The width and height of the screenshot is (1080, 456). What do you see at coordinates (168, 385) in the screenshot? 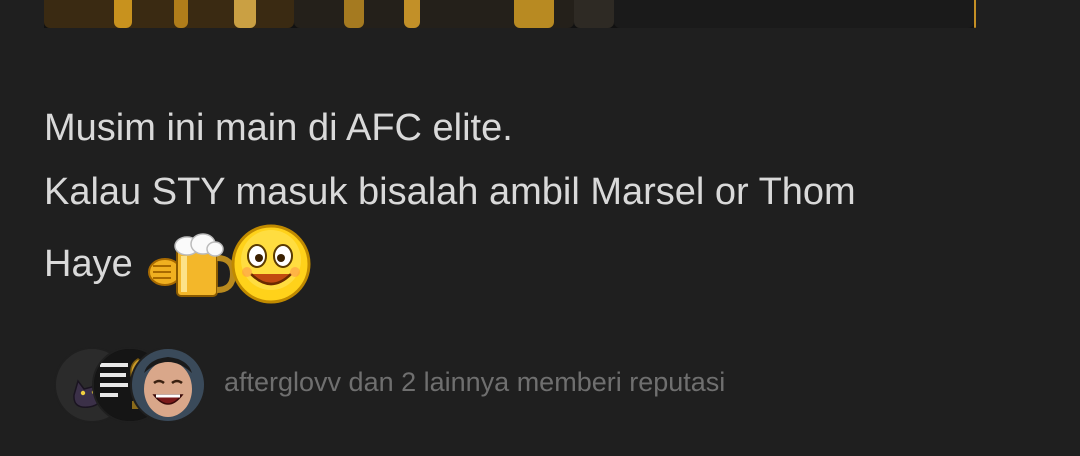
I see `laughing-man-avatar` at bounding box center [168, 385].